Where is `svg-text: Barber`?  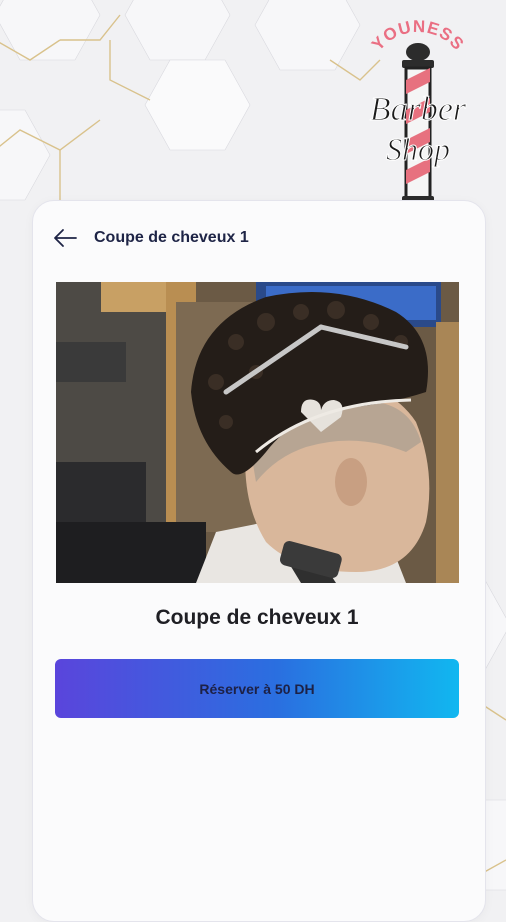
svg-text: Barber is located at coordinates (418, 109).